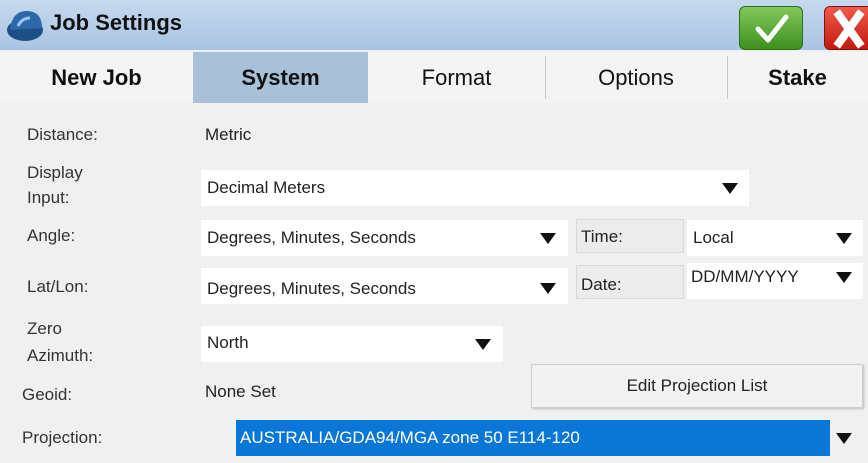  I want to click on close-x-icon, so click(849, 29).